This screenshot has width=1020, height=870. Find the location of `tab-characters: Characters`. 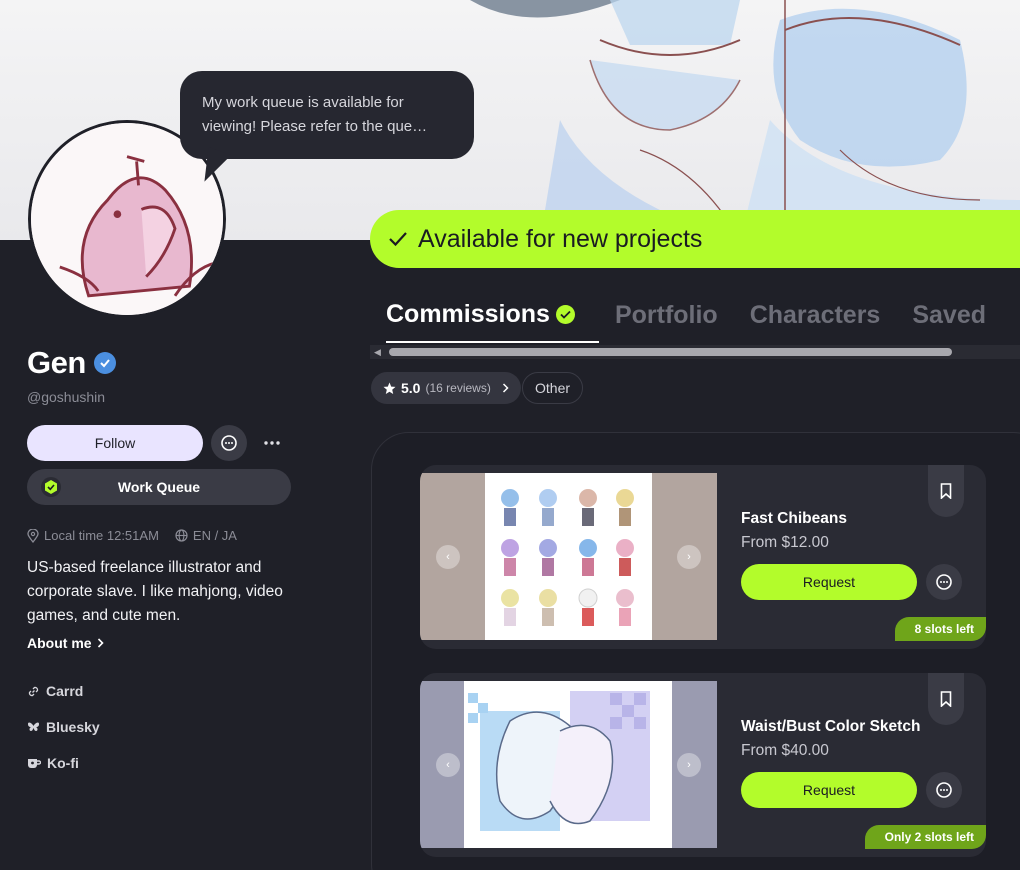

tab-characters: Characters is located at coordinates (815, 321).